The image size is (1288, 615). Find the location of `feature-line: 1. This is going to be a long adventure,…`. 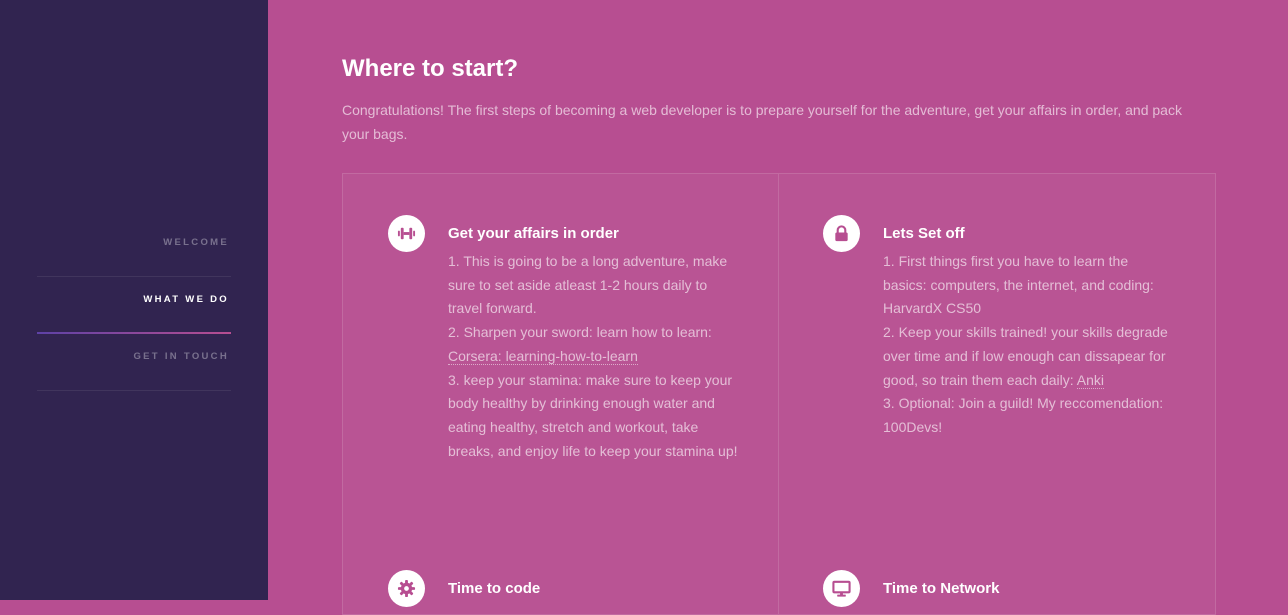

feature-line: 1. This is going to be a long adventure,… is located at coordinates (588, 285).